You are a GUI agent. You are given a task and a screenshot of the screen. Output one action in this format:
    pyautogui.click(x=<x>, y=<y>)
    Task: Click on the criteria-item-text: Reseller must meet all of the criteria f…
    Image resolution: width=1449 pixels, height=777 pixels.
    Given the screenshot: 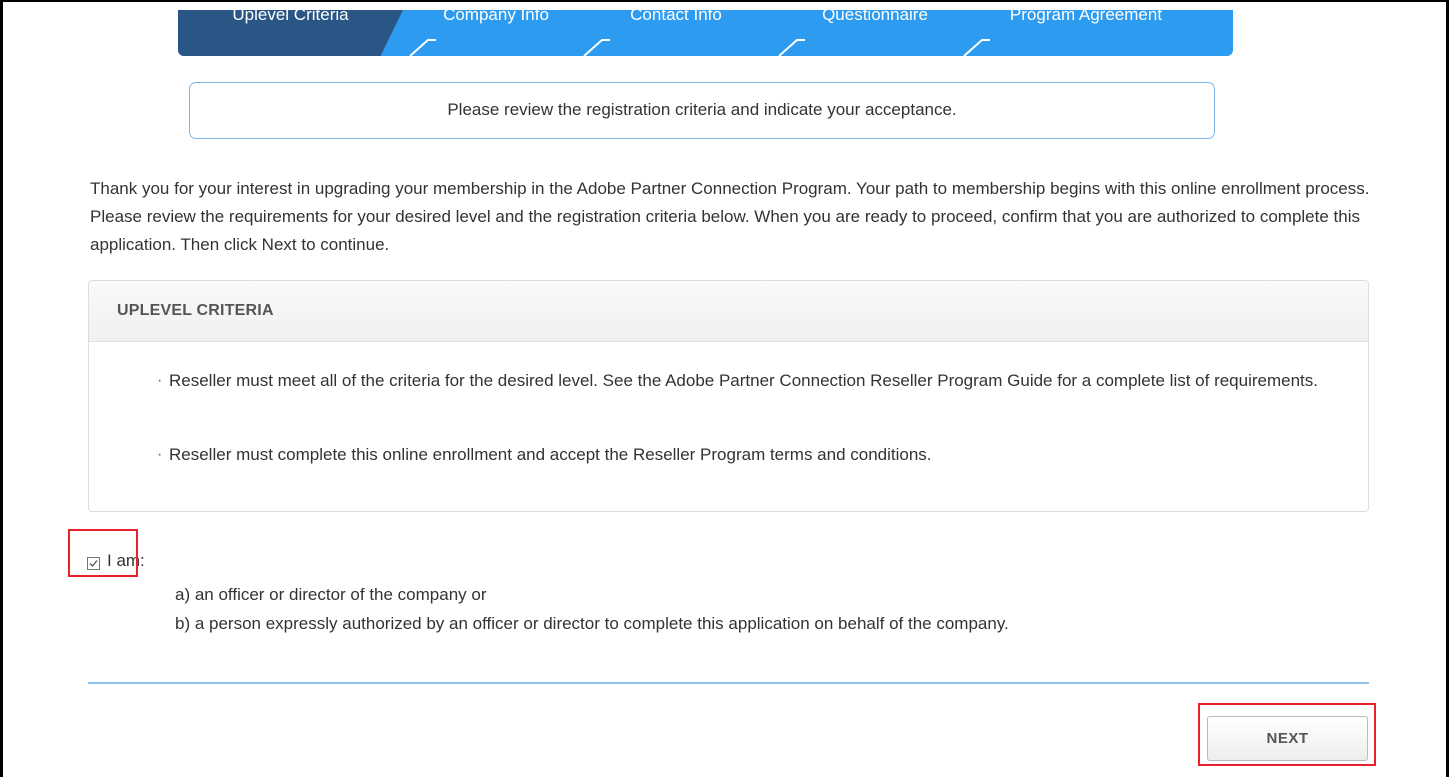 What is the action you would take?
    pyautogui.click(x=744, y=380)
    